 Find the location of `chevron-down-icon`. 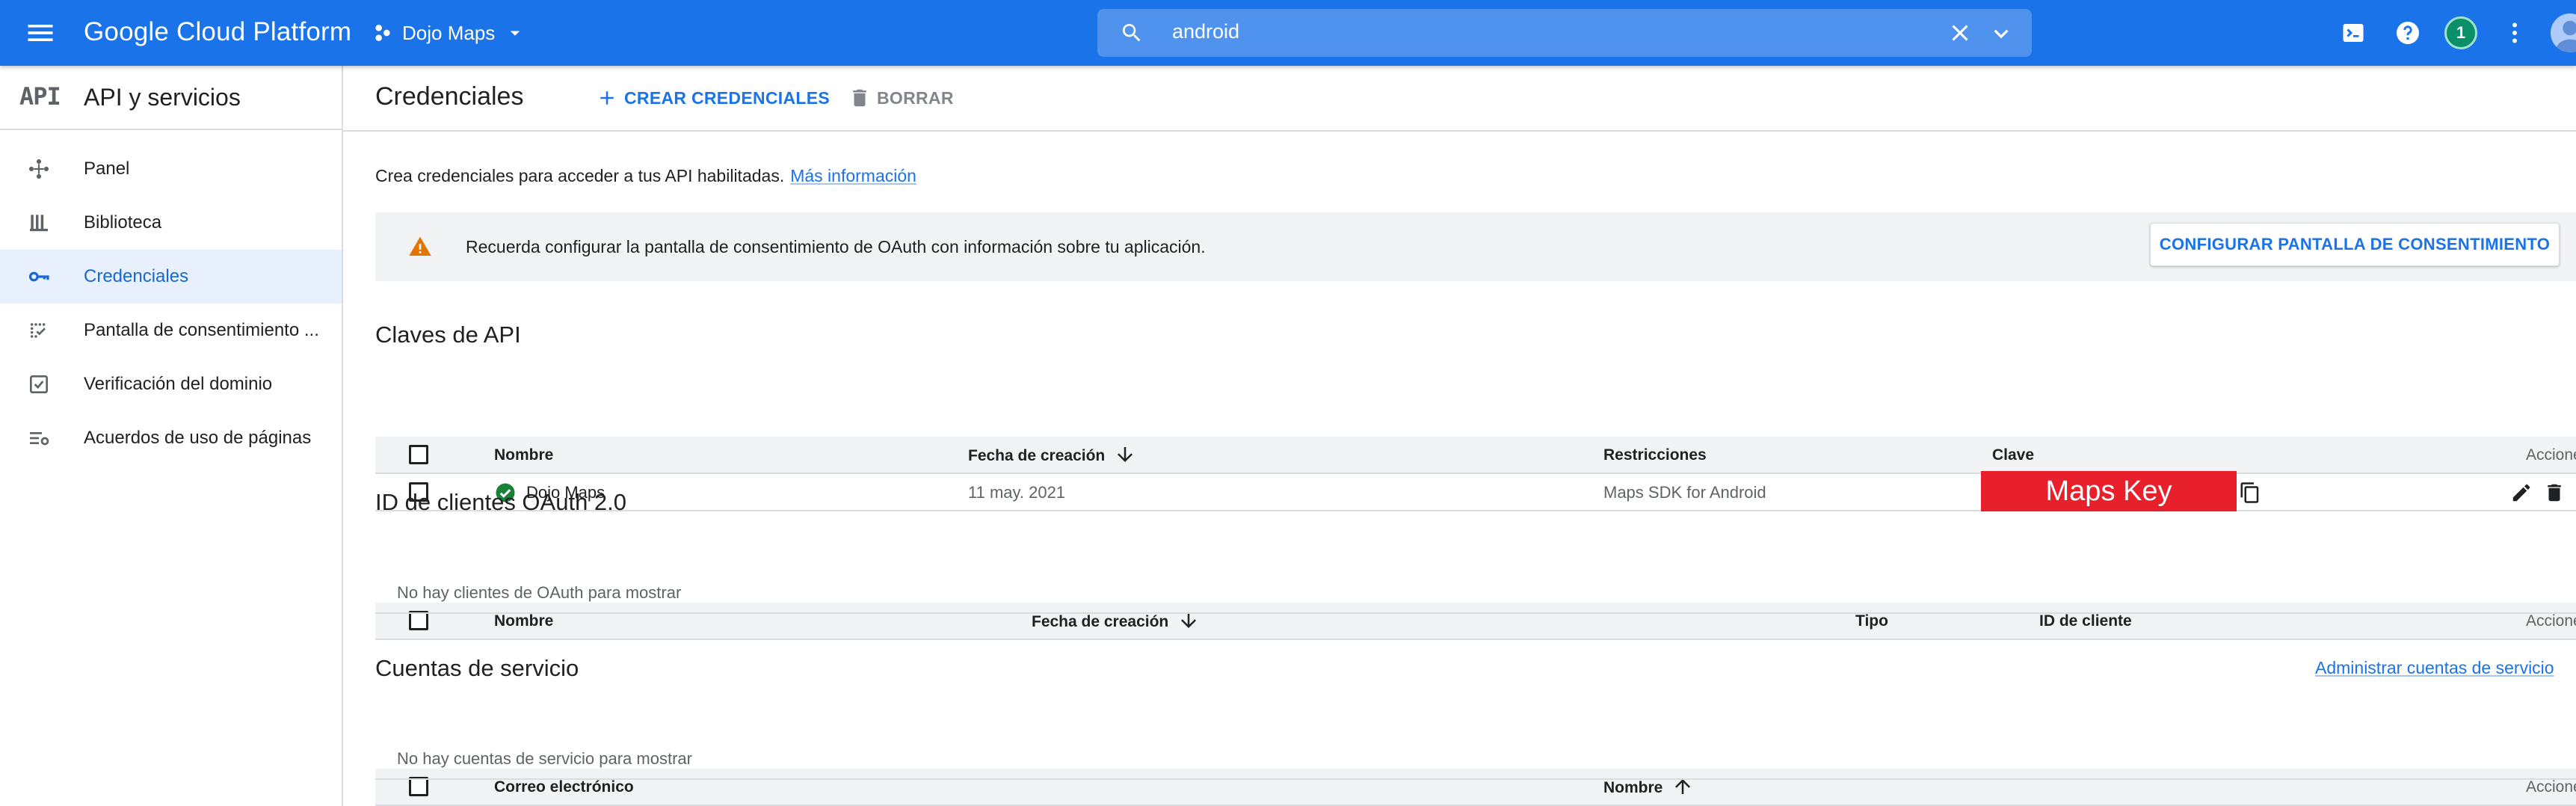

chevron-down-icon is located at coordinates (515, 33).